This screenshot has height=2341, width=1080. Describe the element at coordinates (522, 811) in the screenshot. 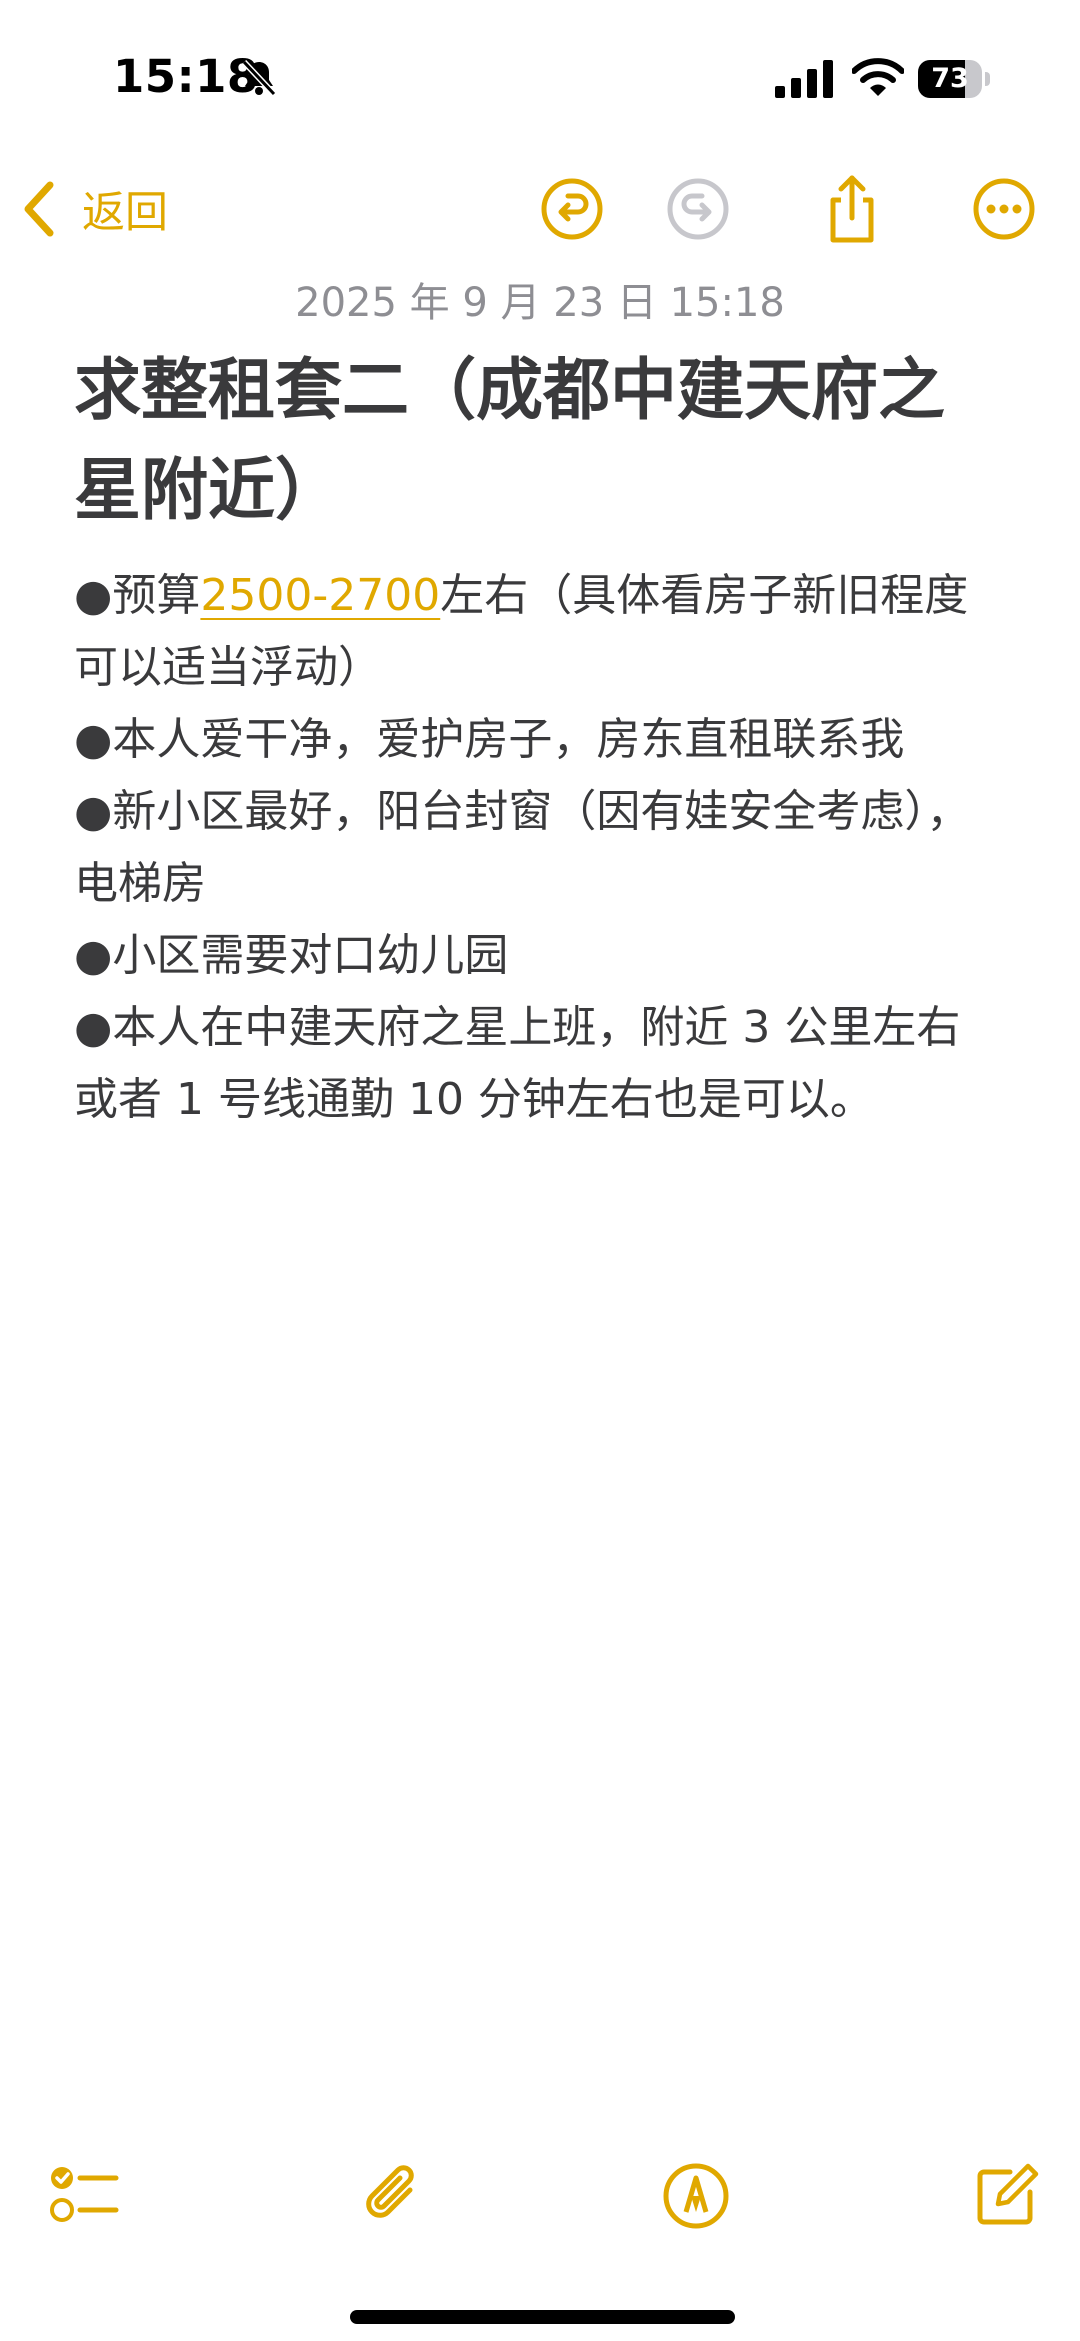

I see `note-line: ●新小区最好，阳台封窗（因有娃安全考虑），` at that location.